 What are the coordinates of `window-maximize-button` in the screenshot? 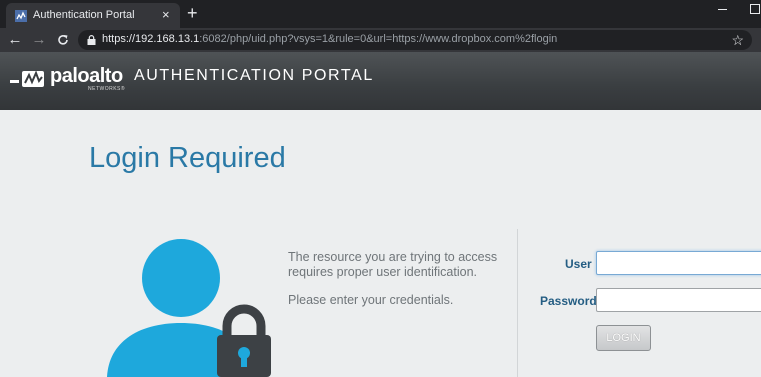 It's located at (753, 10).